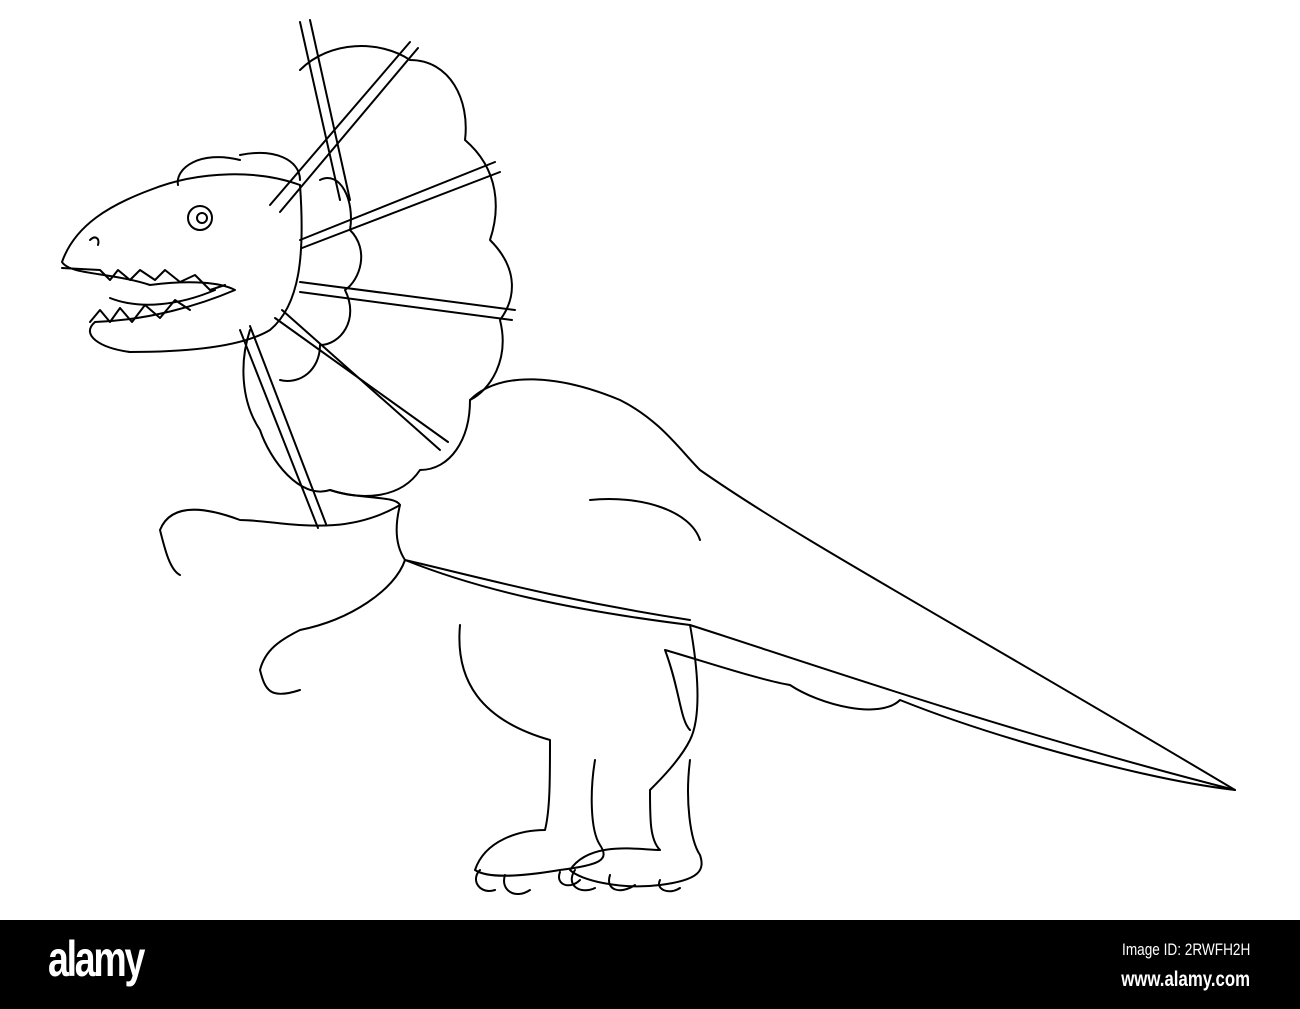 The image size is (1300, 1009). Describe the element at coordinates (96, 959) in the screenshot. I see `alamy-logo: alamy` at that location.